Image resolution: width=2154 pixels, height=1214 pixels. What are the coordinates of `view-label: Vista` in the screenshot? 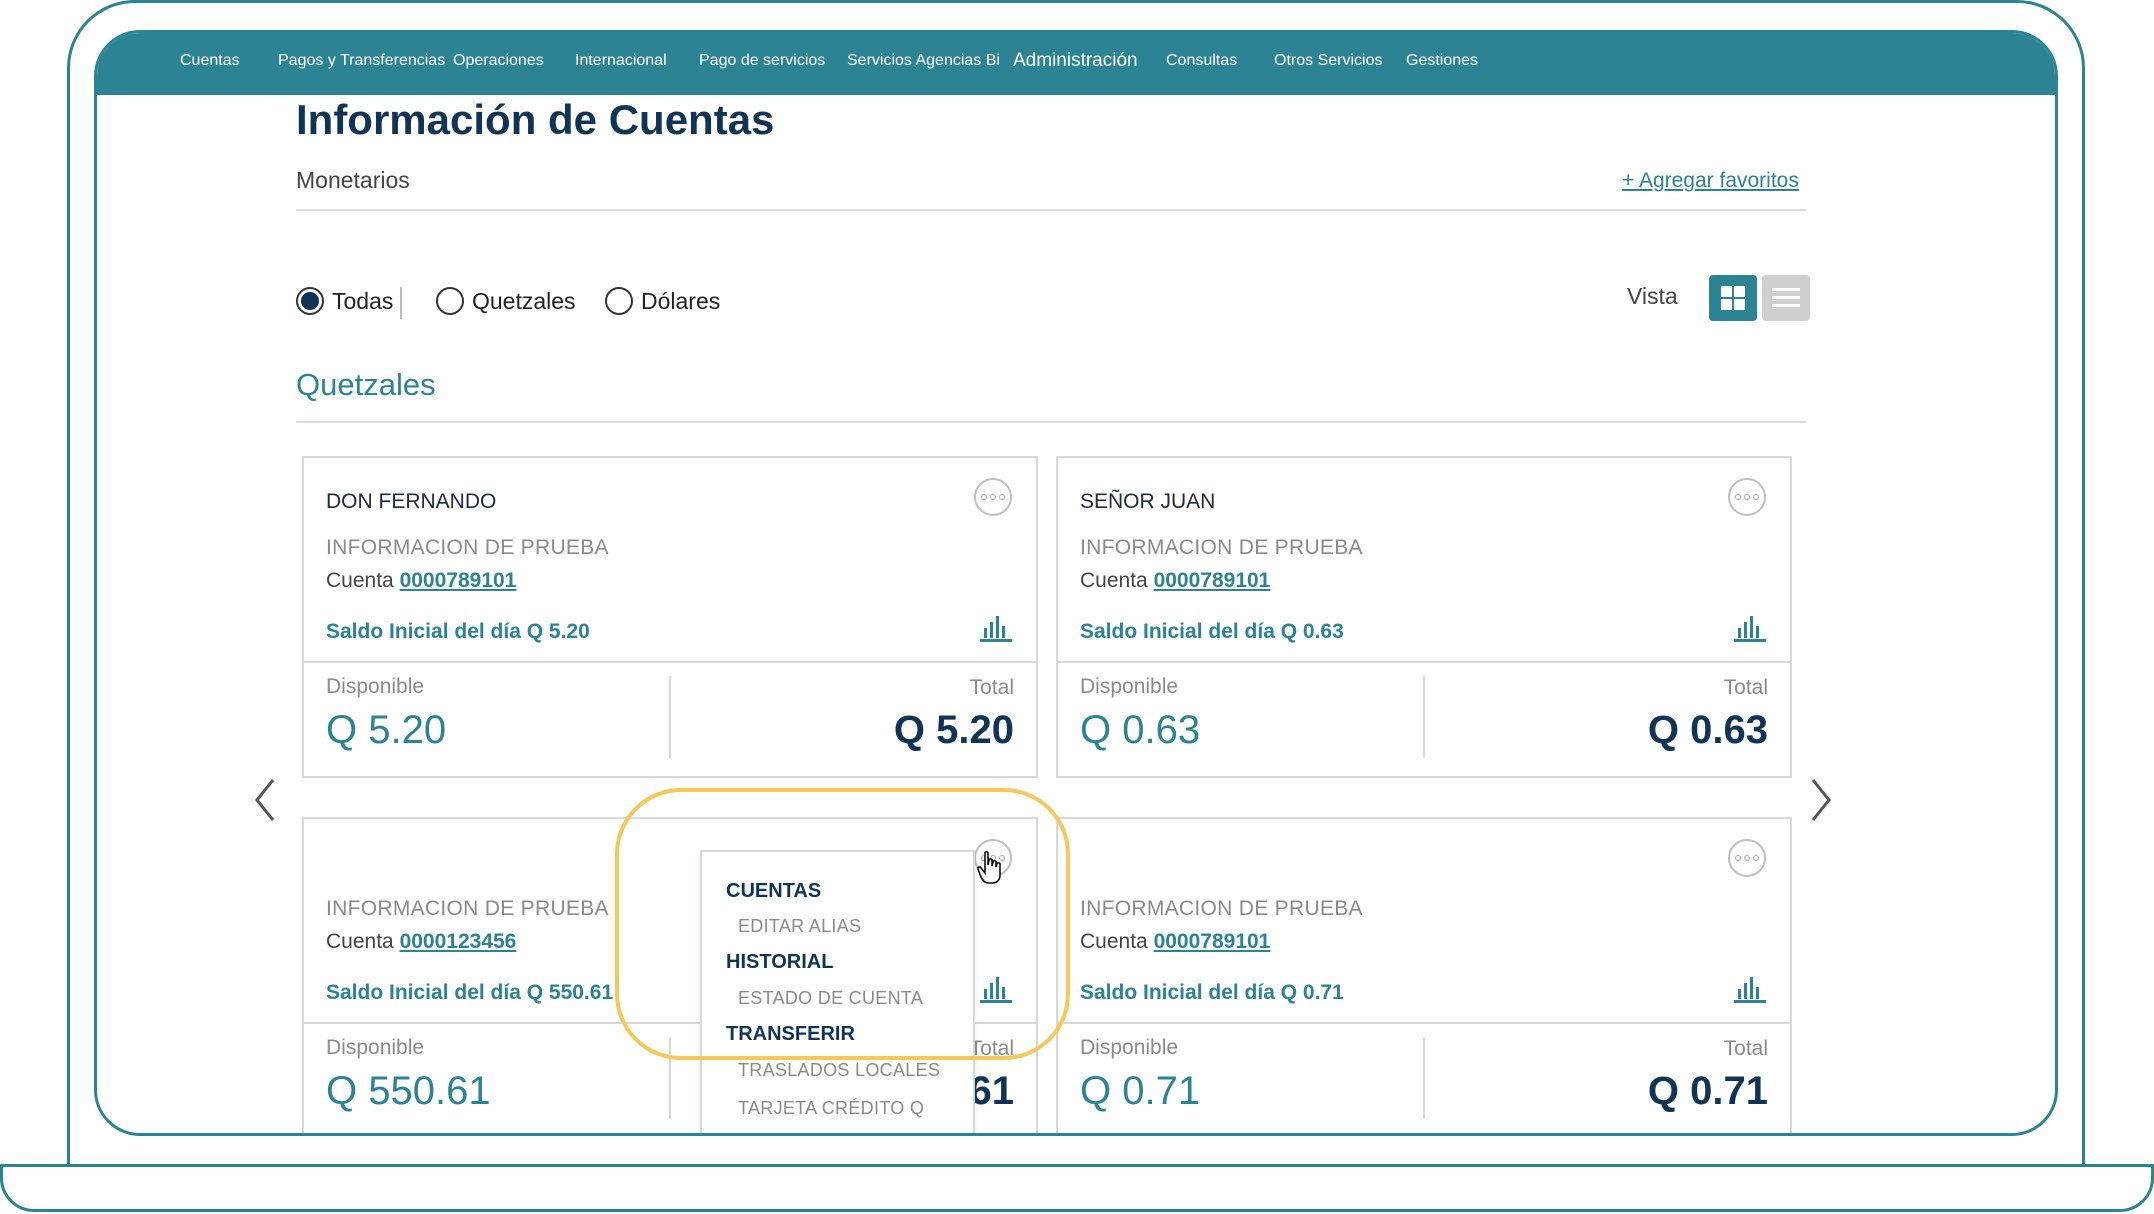 It's located at (1652, 296).